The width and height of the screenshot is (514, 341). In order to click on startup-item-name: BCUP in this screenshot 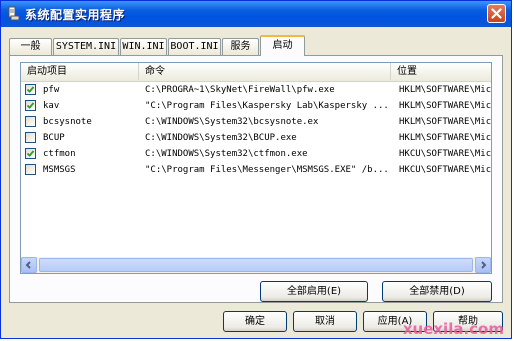, I will do `click(54, 138)`.